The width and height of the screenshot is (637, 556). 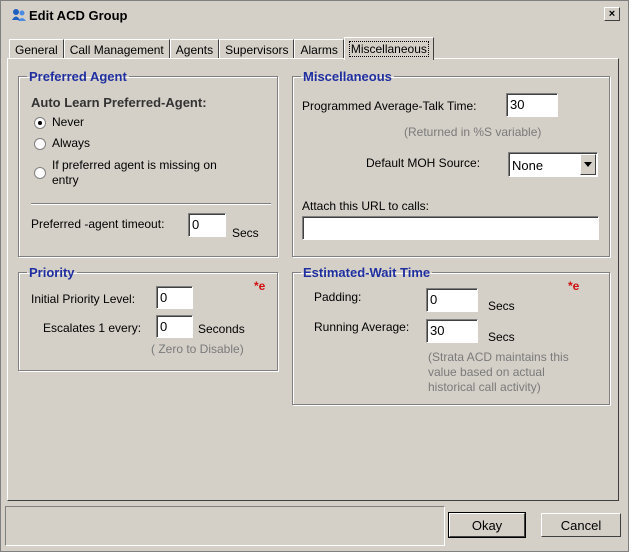 What do you see at coordinates (532, 105) in the screenshot?
I see `talk-time-input: 30` at bounding box center [532, 105].